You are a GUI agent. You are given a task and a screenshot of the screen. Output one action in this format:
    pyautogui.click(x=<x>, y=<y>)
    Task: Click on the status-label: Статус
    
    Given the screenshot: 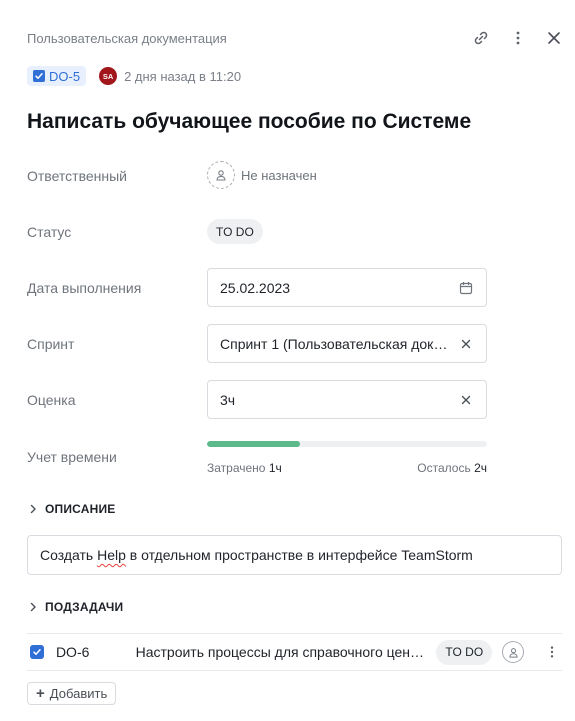 What is the action you would take?
    pyautogui.click(x=49, y=232)
    